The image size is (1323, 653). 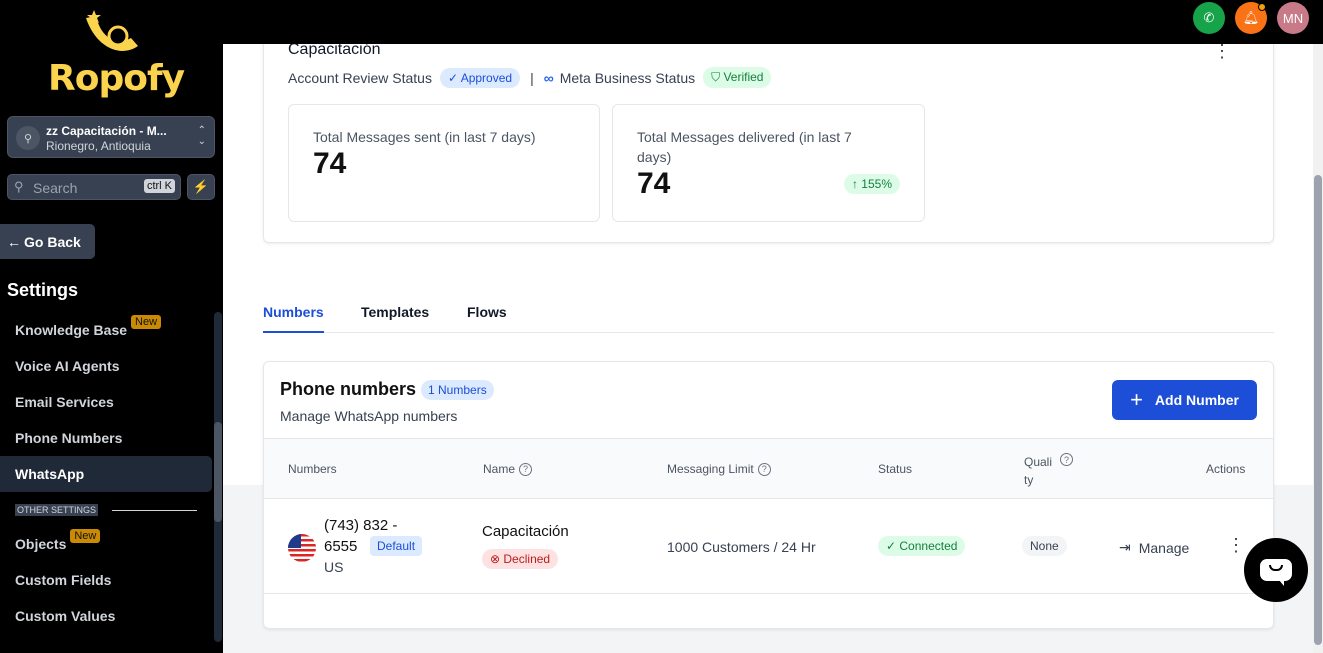 I want to click on chat-widget-button, so click(x=1276, y=570).